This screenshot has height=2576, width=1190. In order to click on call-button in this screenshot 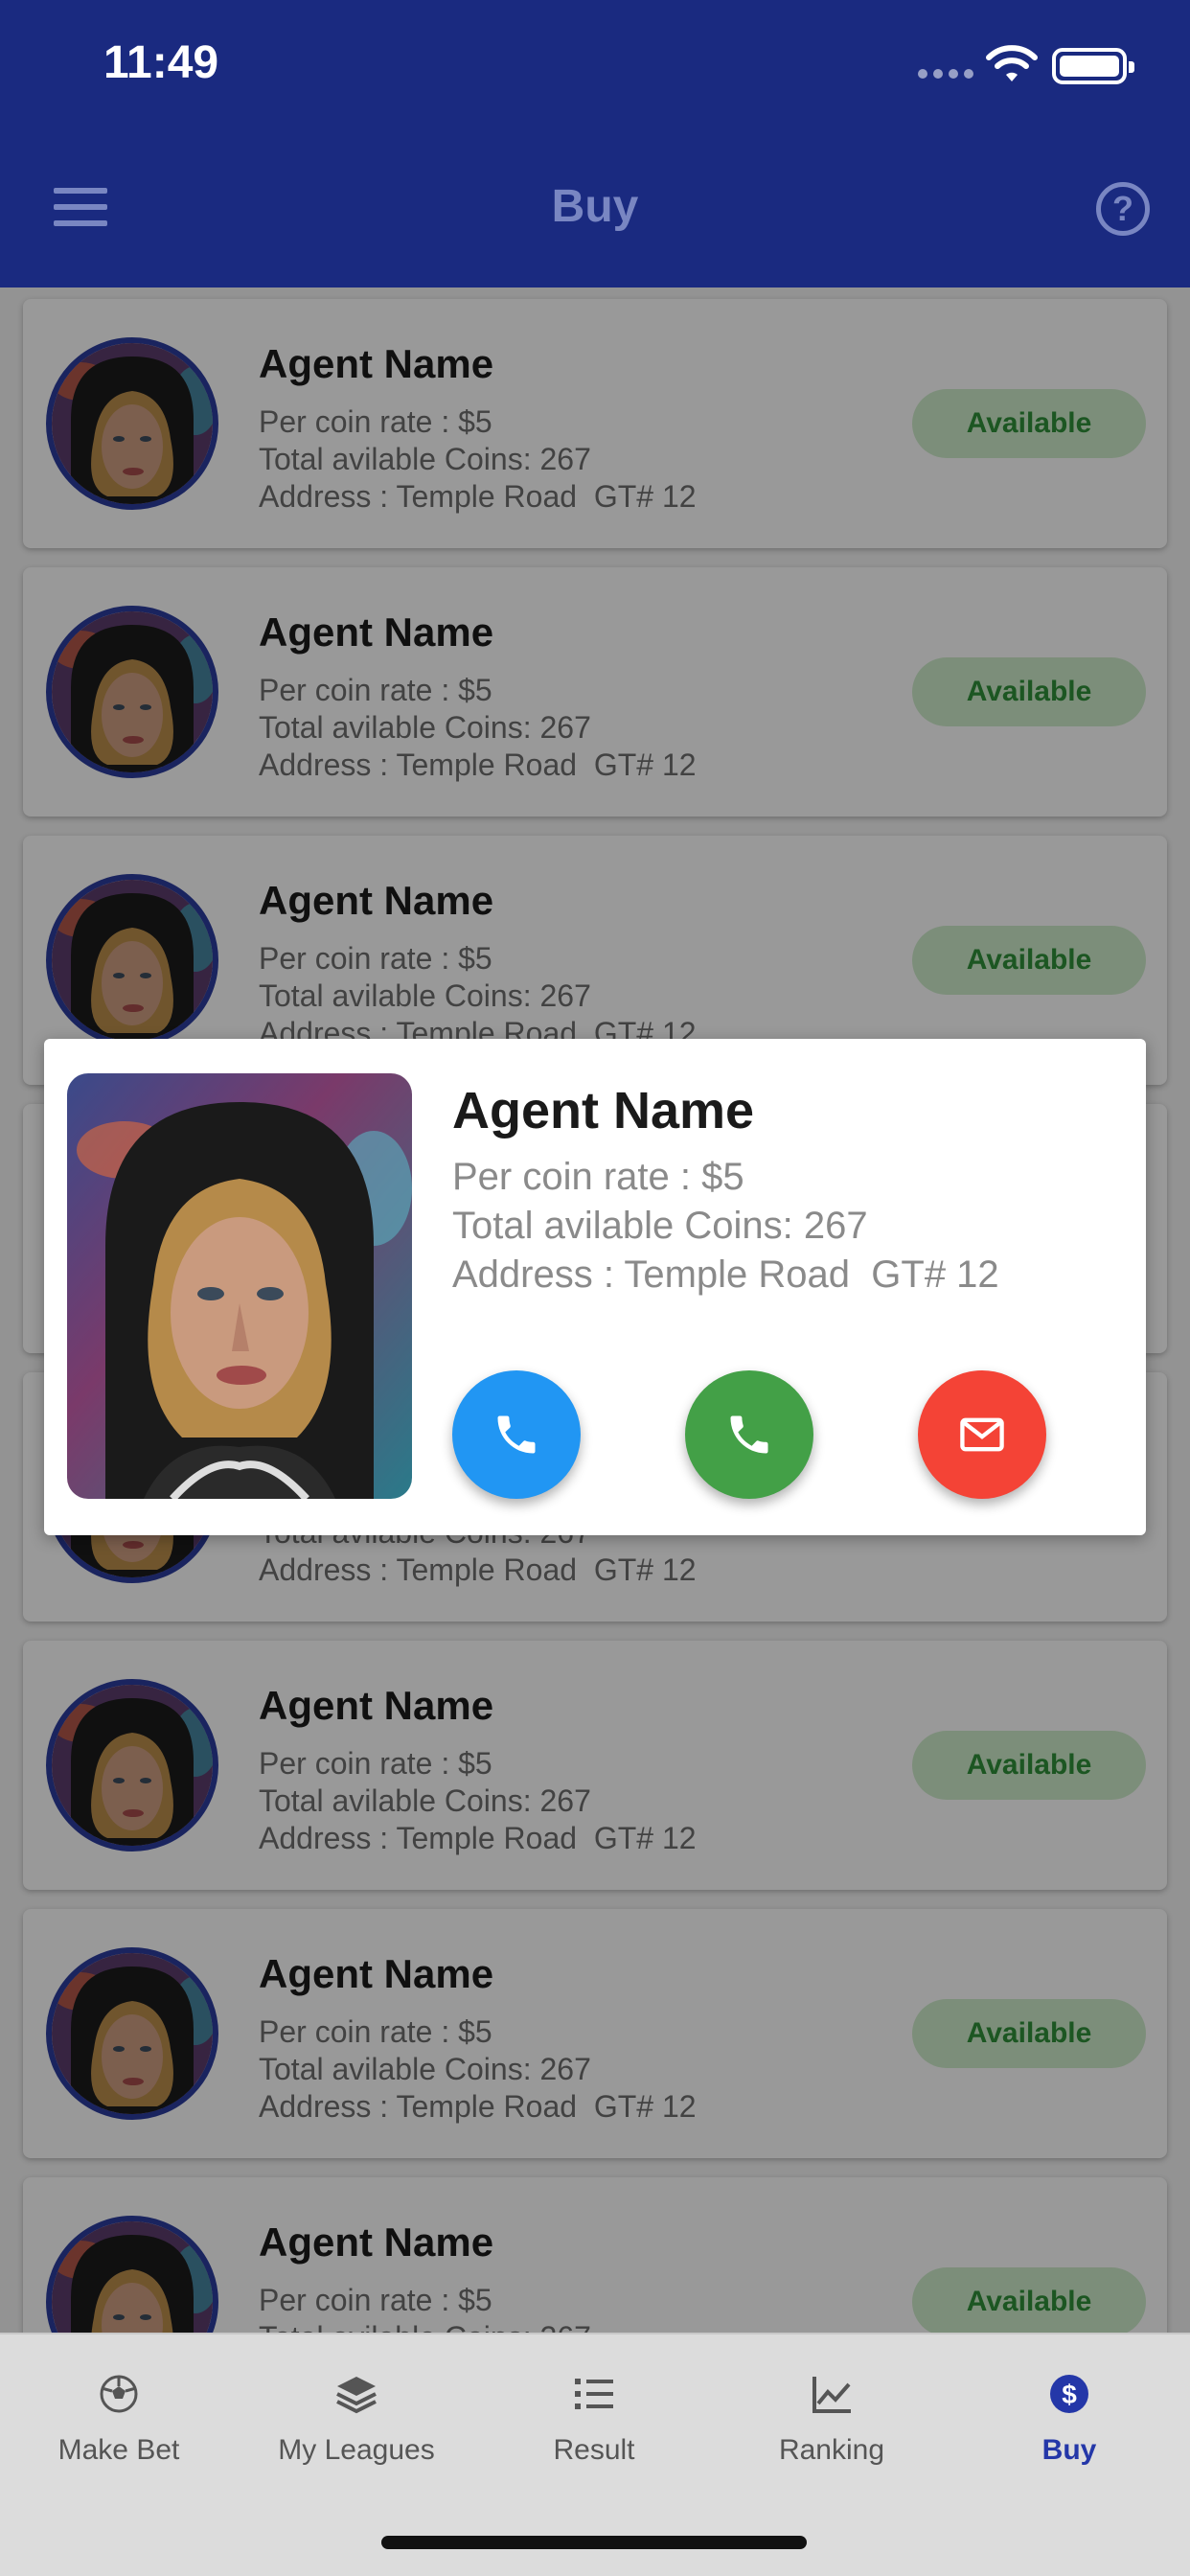, I will do `click(516, 1434)`.